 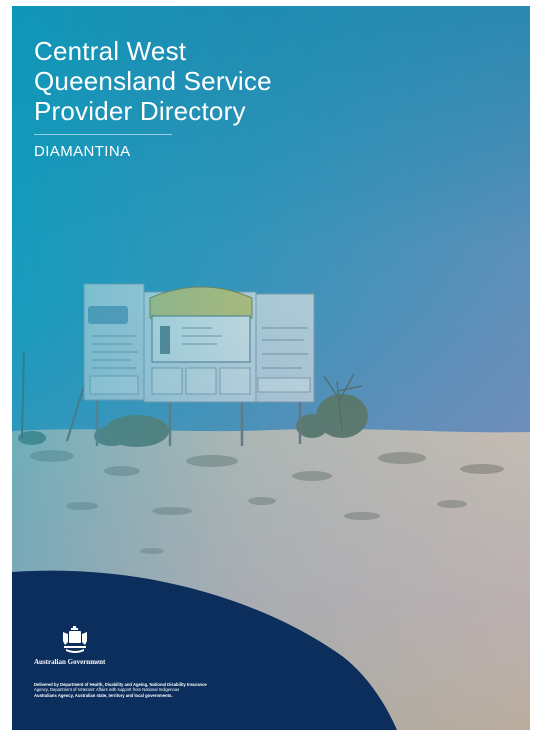 I want to click on title-line-3: Provider Directory, so click(x=140, y=111).